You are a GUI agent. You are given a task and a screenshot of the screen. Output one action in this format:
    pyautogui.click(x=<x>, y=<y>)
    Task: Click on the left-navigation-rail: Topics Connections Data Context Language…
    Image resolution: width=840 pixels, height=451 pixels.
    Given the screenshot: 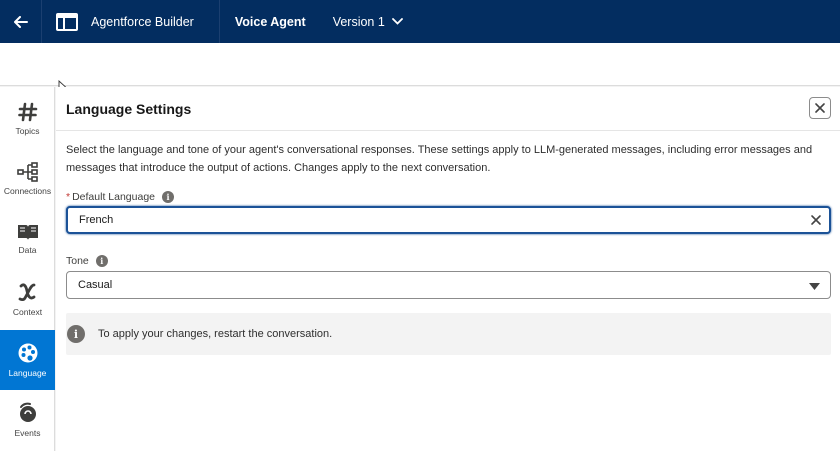 What is the action you would take?
    pyautogui.click(x=27, y=269)
    